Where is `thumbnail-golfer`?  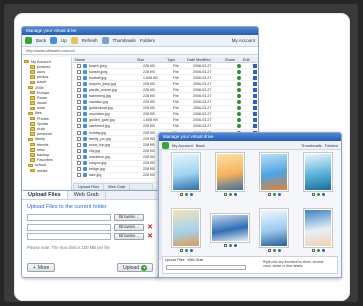 thumbnail-golfer is located at coordinates (274, 235).